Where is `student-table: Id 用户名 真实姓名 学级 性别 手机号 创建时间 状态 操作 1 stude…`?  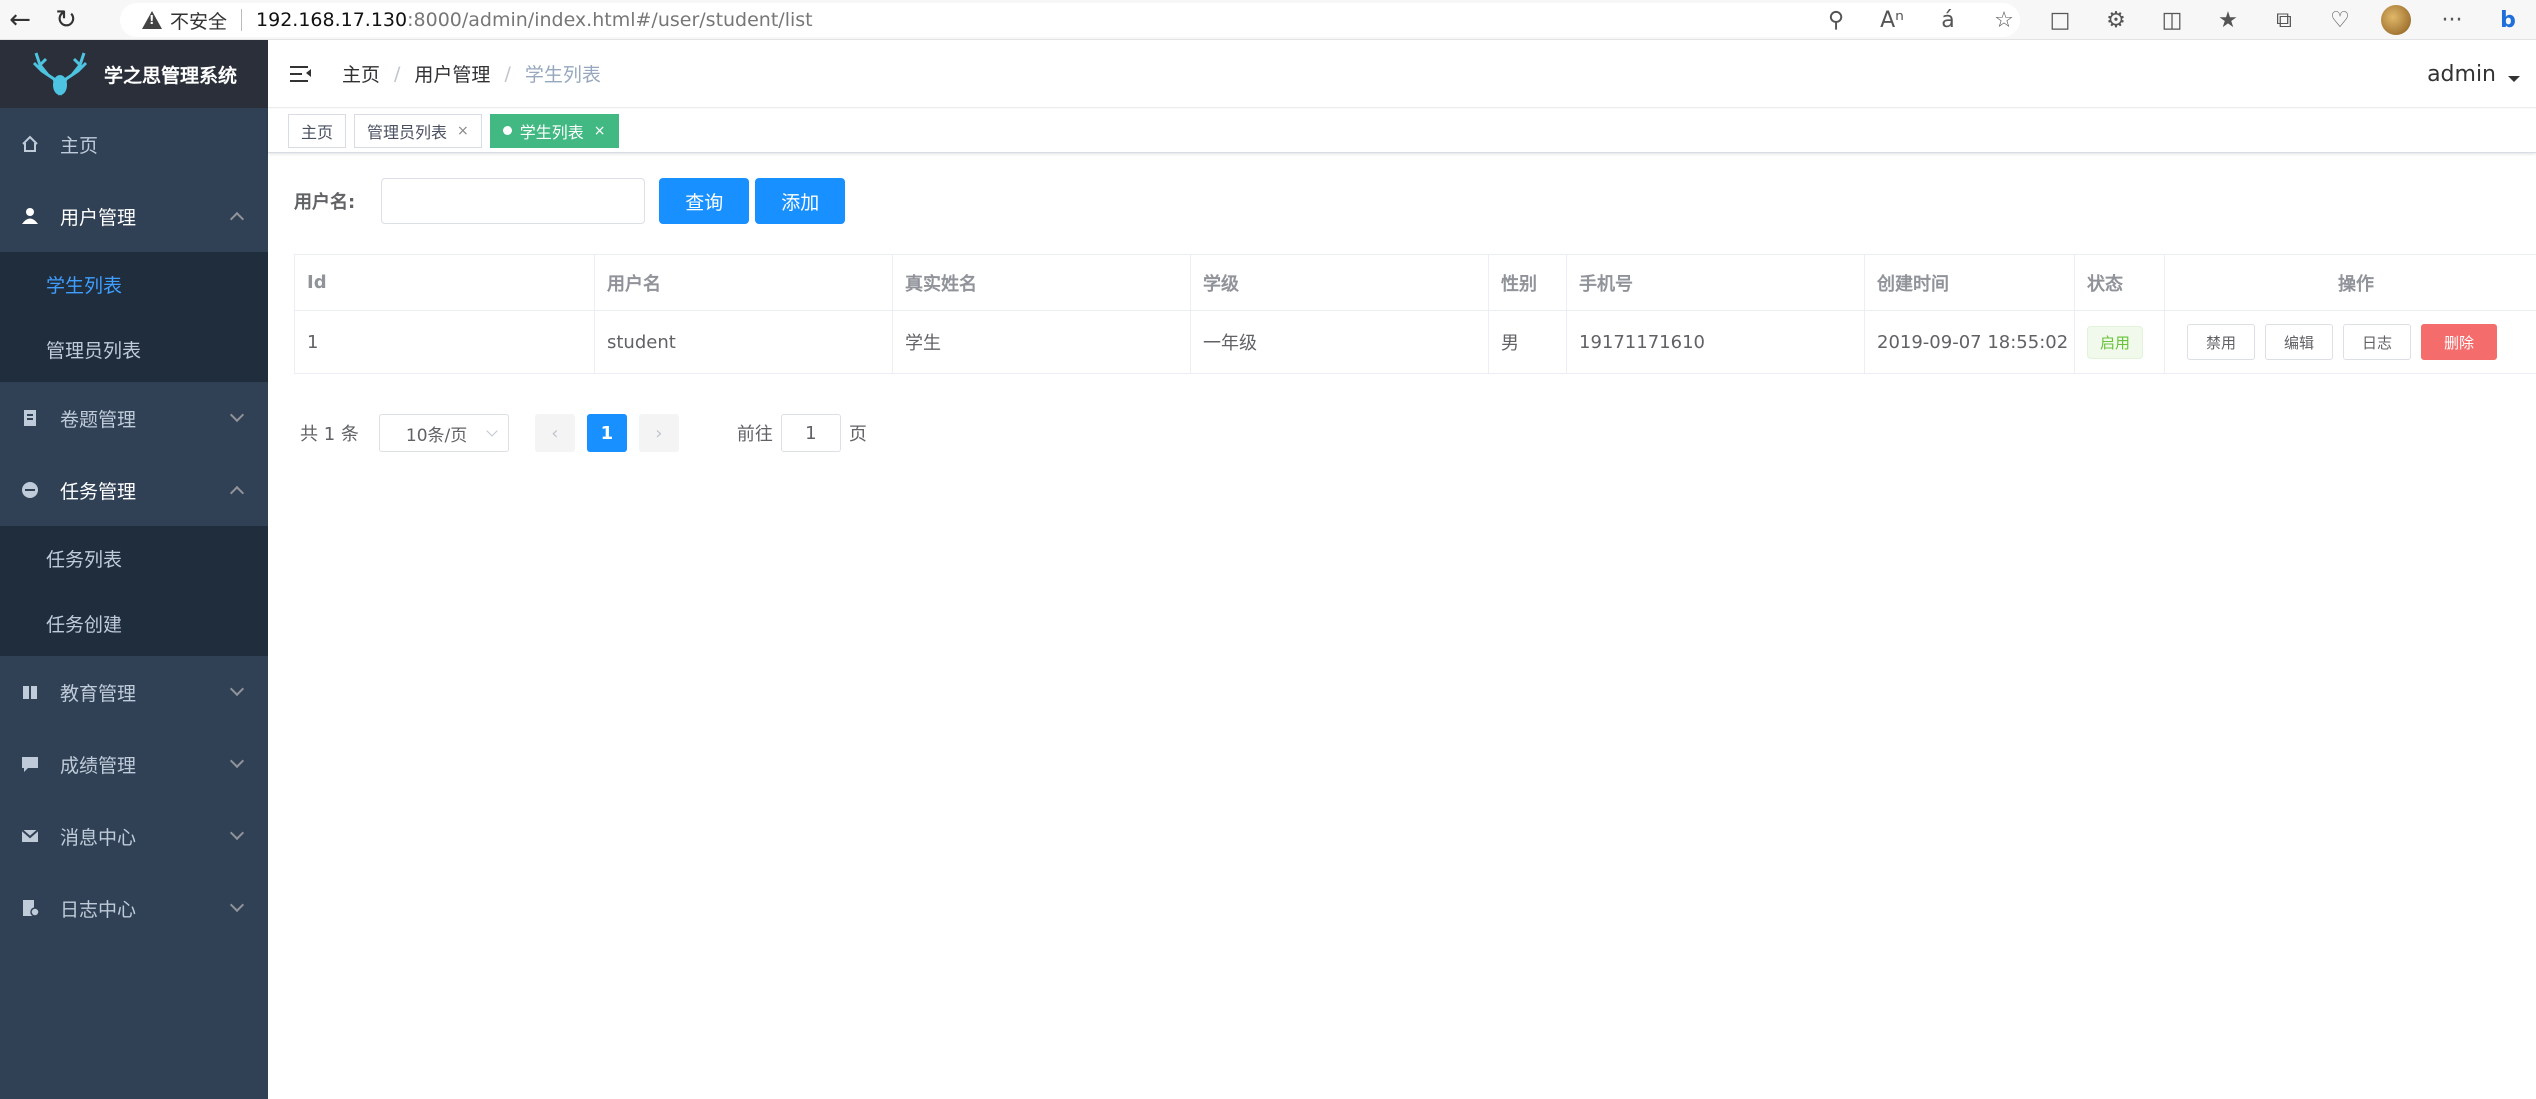
student-table: Id 用户名 真实姓名 学级 性别 手机号 创建时间 状态 操作 1 stude… is located at coordinates (1415, 314).